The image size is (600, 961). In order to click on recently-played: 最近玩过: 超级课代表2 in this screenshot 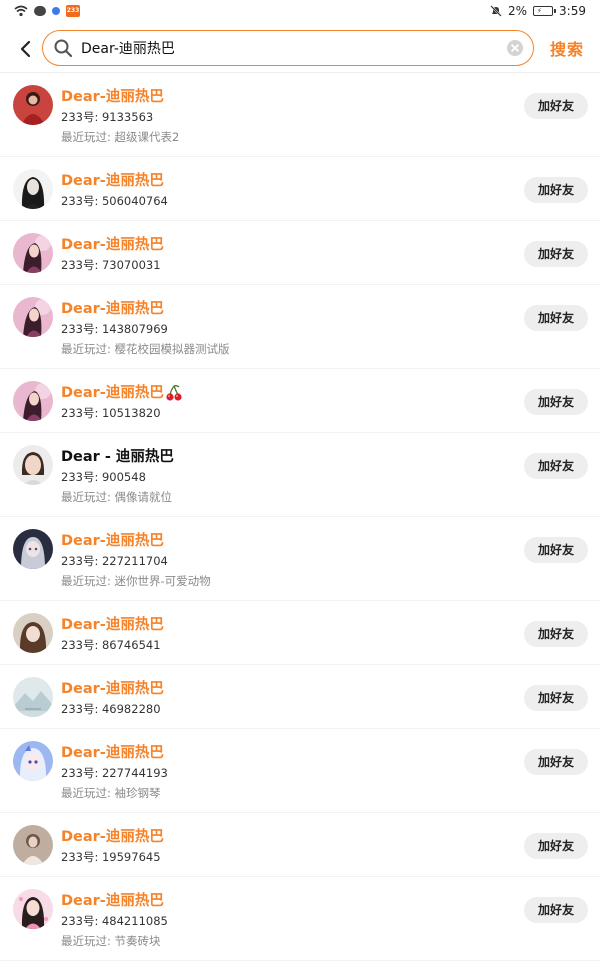, I will do `click(120, 137)`.